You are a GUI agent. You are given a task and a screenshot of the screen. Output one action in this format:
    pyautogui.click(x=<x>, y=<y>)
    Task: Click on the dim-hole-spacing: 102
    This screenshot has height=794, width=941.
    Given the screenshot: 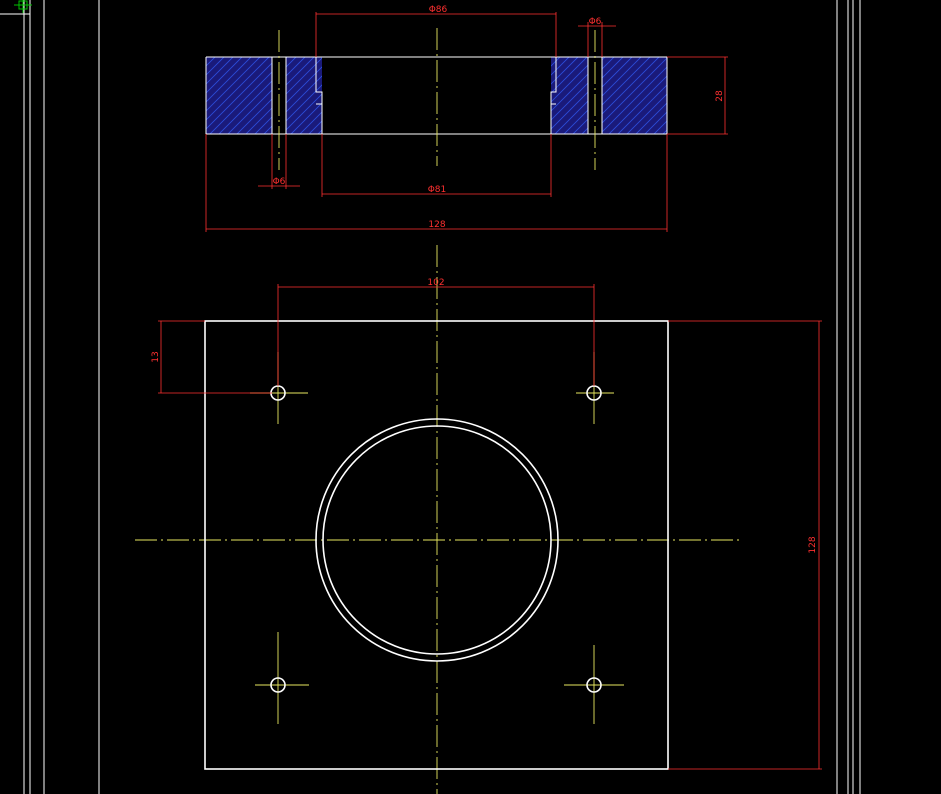 What is the action you would take?
    pyautogui.click(x=436, y=332)
    